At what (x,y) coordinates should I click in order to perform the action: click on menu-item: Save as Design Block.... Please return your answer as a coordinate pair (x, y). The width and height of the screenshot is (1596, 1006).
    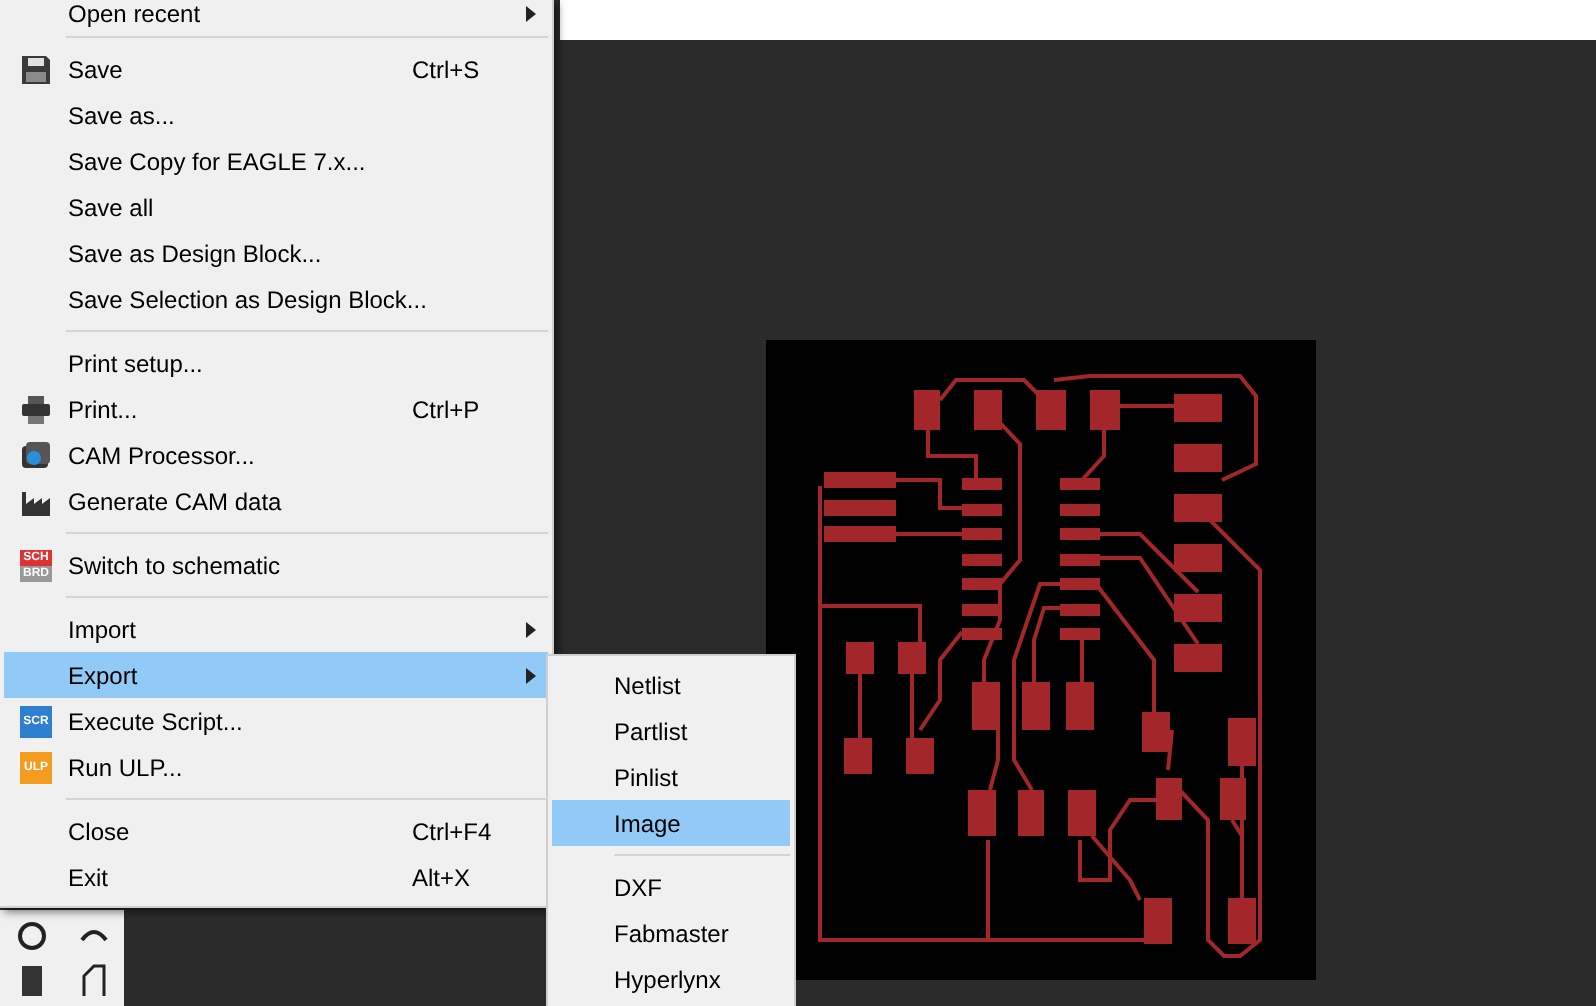
    Looking at the image, I should click on (276, 253).